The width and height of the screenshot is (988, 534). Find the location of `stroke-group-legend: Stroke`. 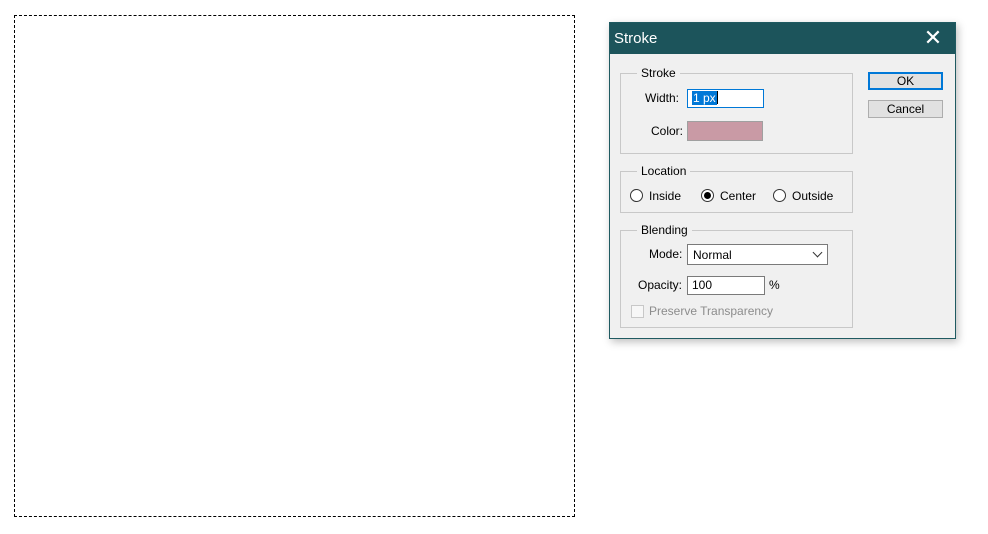

stroke-group-legend: Stroke is located at coordinates (658, 73).